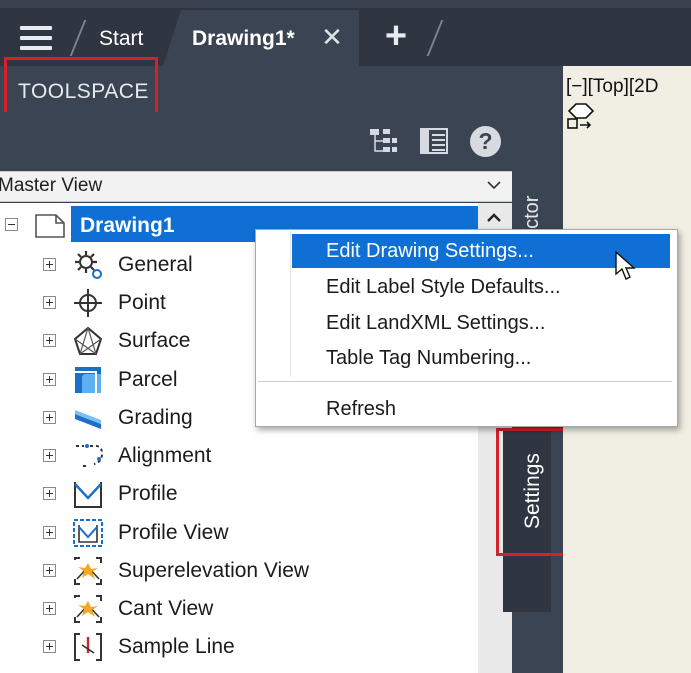 This screenshot has width=691, height=673. What do you see at coordinates (239, 494) in the screenshot?
I see `tree-item: Profile` at bounding box center [239, 494].